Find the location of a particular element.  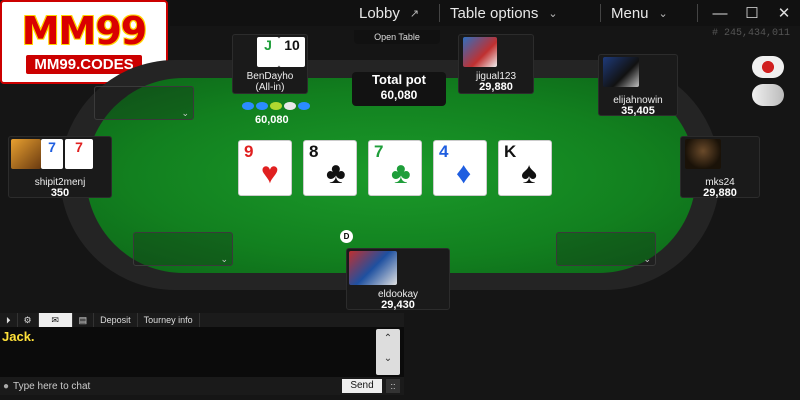

gear-icon: ⚙ is located at coordinates (28, 320).